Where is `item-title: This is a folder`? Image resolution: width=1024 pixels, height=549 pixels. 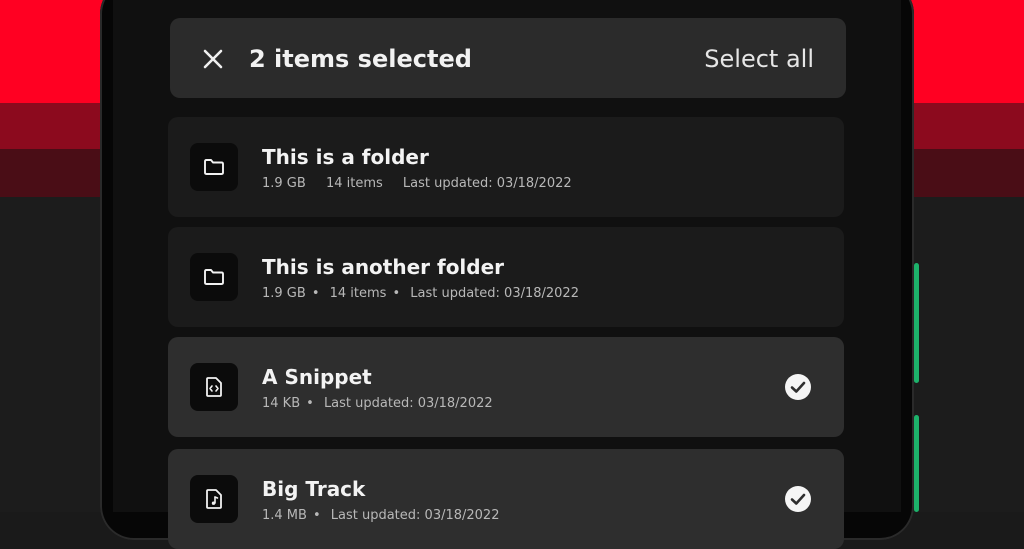
item-title: This is a folder is located at coordinates (345, 157).